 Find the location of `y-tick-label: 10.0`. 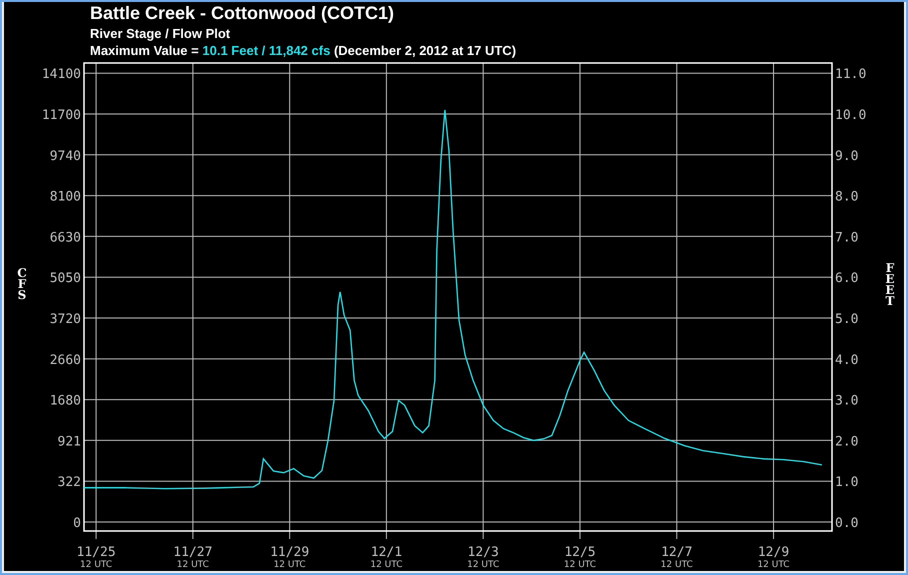

y-tick-label: 10.0 is located at coordinates (850, 115).